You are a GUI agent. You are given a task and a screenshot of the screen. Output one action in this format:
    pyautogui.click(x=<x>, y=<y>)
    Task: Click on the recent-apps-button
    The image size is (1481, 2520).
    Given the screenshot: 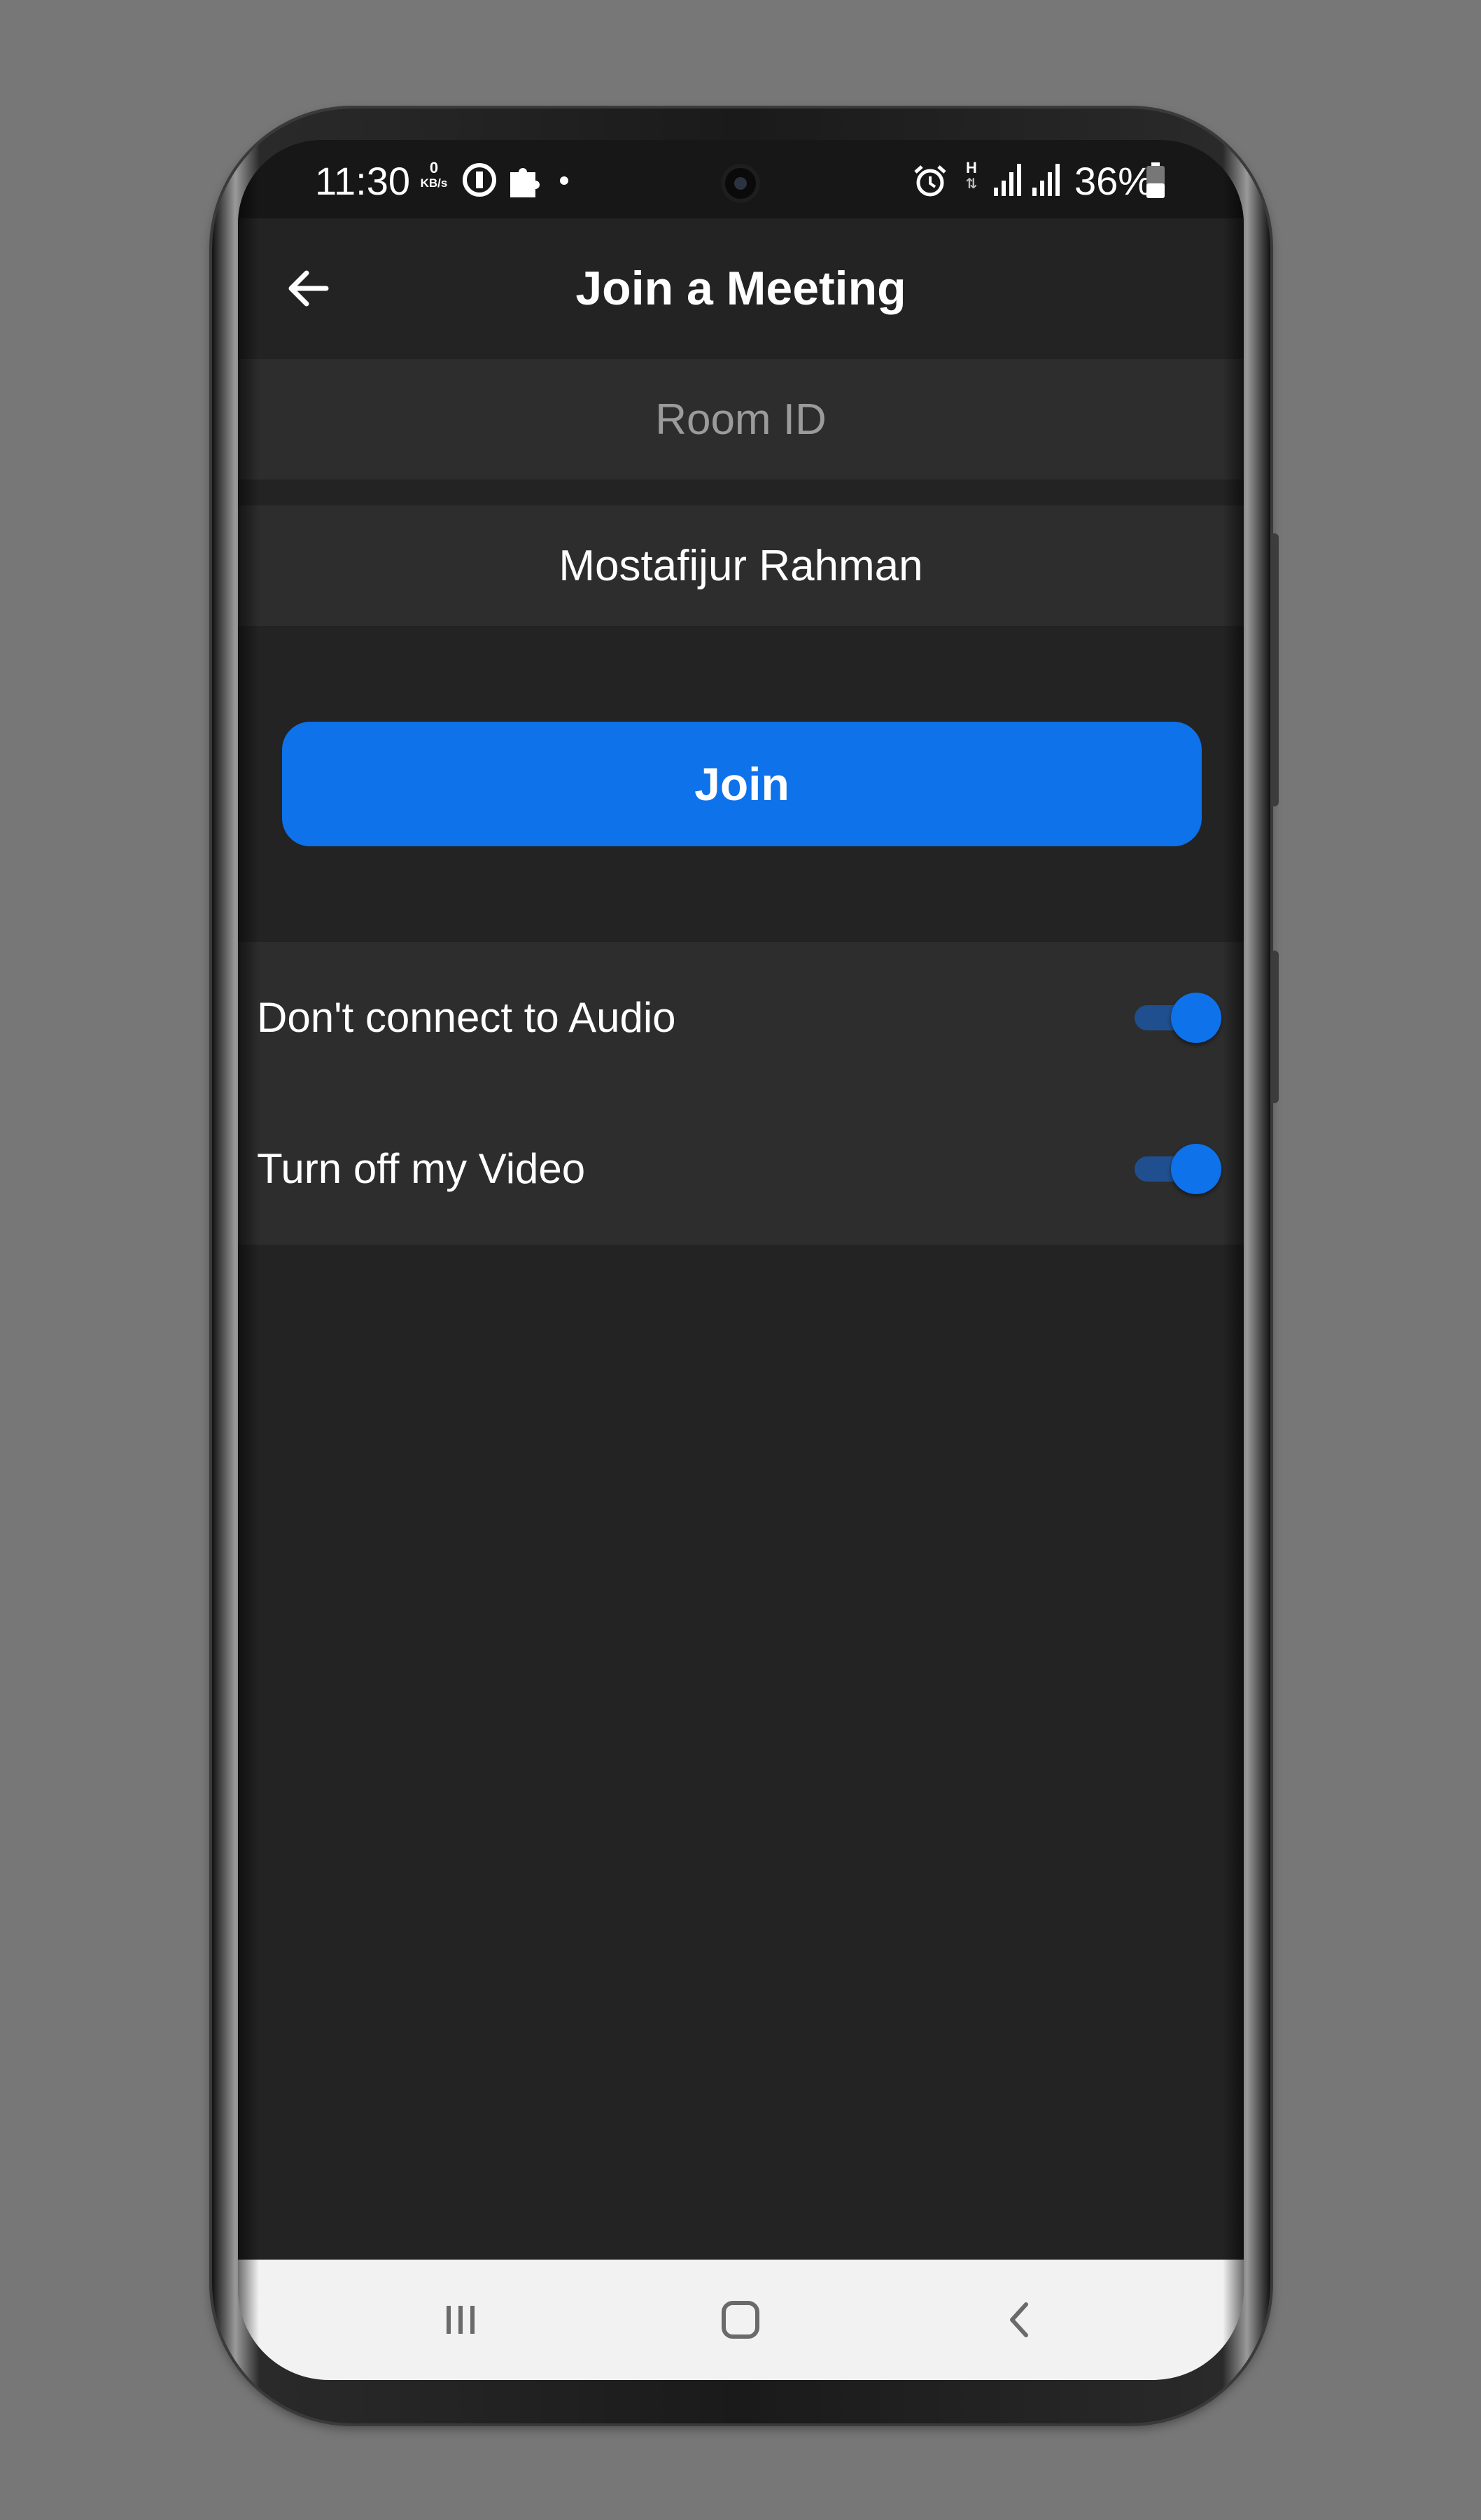 What is the action you would take?
    pyautogui.click(x=461, y=2320)
    